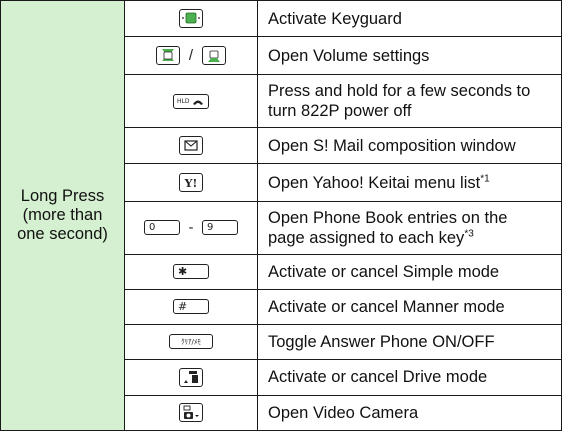  Describe the element at coordinates (152, 227) in the screenshot. I see `digit-0-key-text: 0` at that location.